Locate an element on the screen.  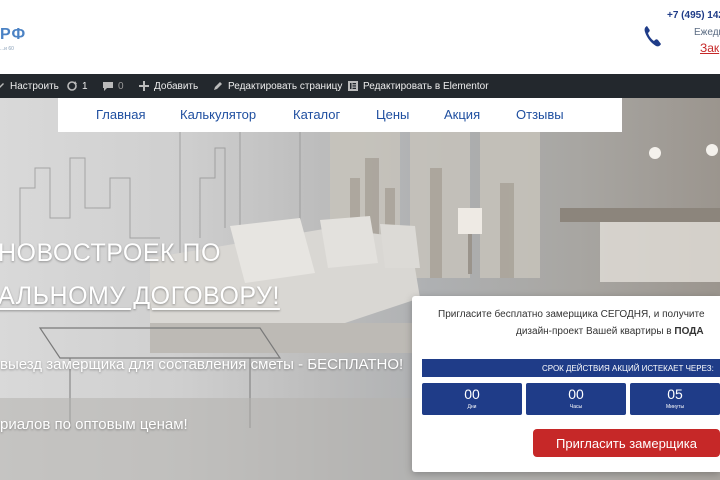
working-hours: Ежедн is located at coordinates (707, 32).